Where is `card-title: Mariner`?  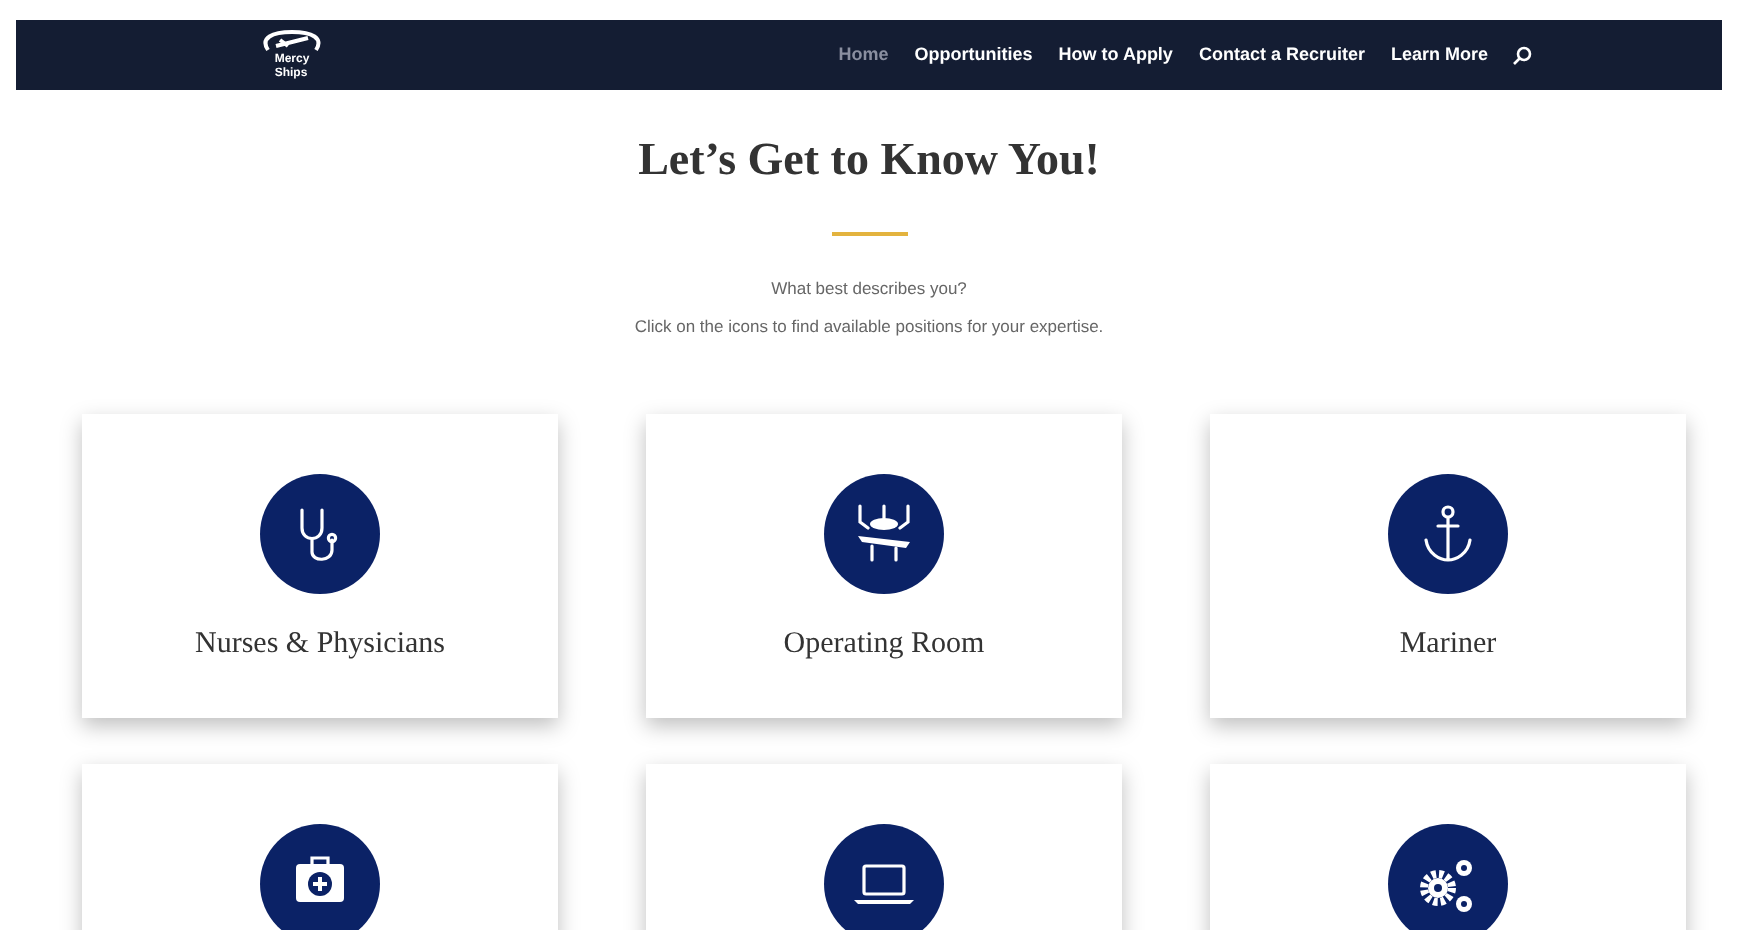
card-title: Mariner is located at coordinates (1448, 645).